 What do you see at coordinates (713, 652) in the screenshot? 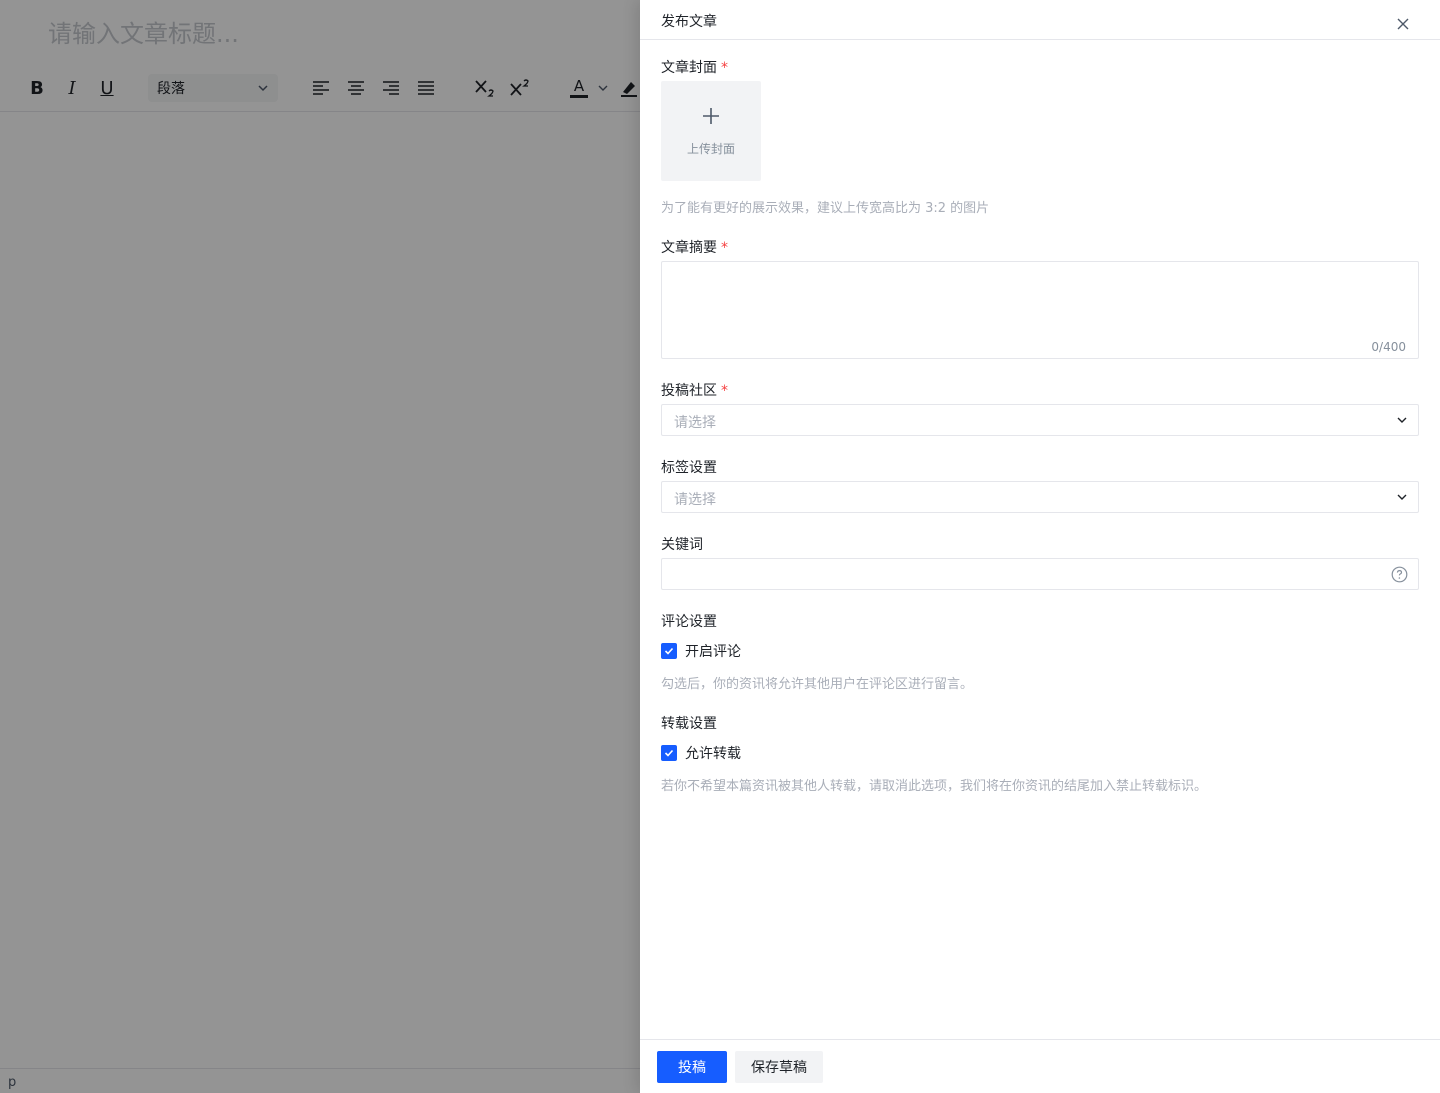
I see `enable-comments-label: 开启评论` at bounding box center [713, 652].